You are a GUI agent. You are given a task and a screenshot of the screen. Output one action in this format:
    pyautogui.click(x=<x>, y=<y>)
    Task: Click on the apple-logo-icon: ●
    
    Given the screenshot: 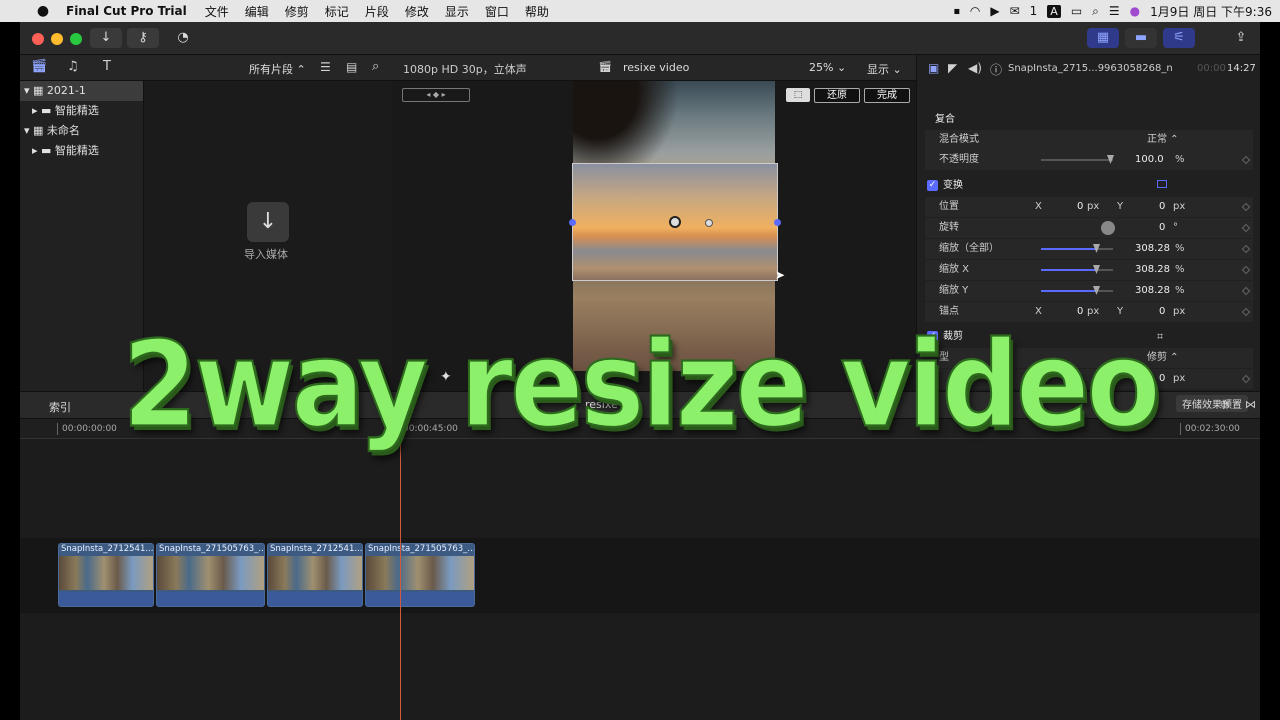 What is the action you would take?
    pyautogui.click(x=43, y=11)
    